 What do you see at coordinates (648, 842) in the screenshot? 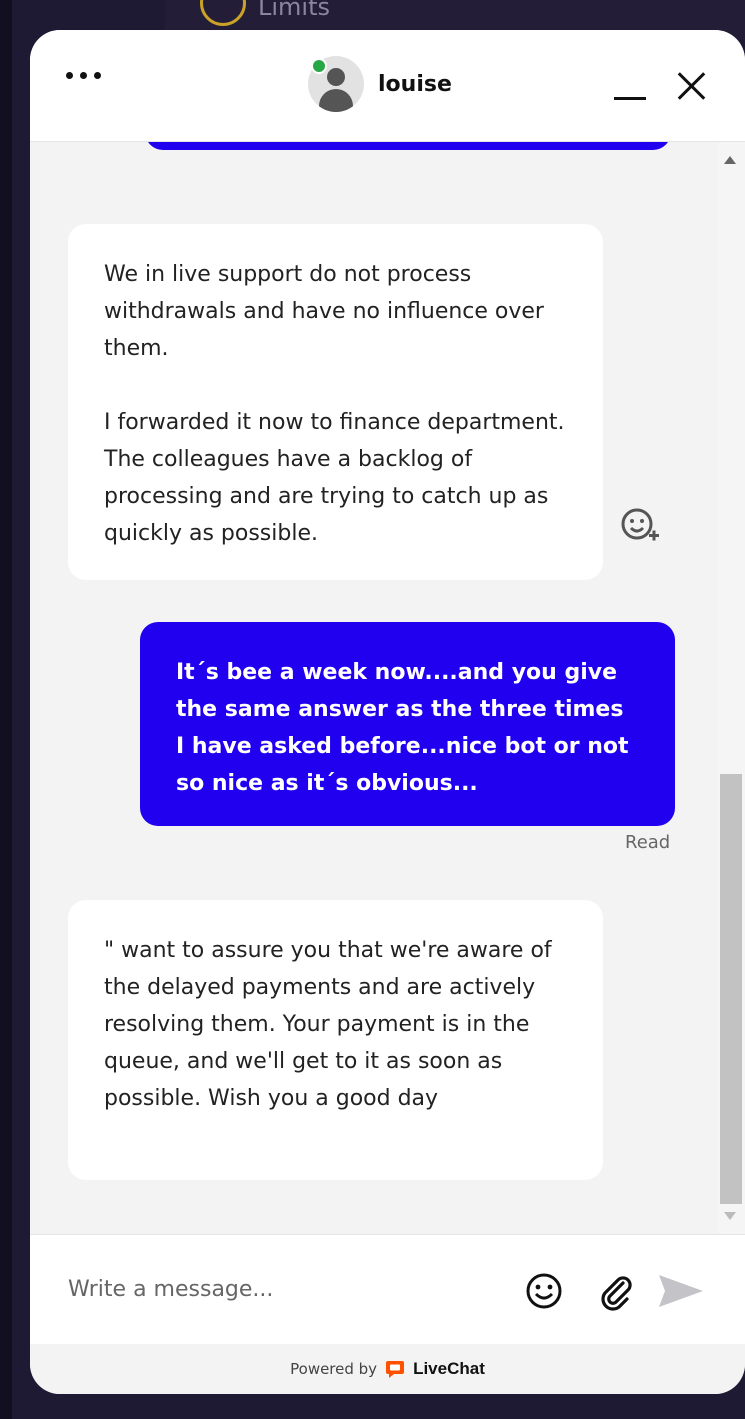
I see `read-receipt: Read` at bounding box center [648, 842].